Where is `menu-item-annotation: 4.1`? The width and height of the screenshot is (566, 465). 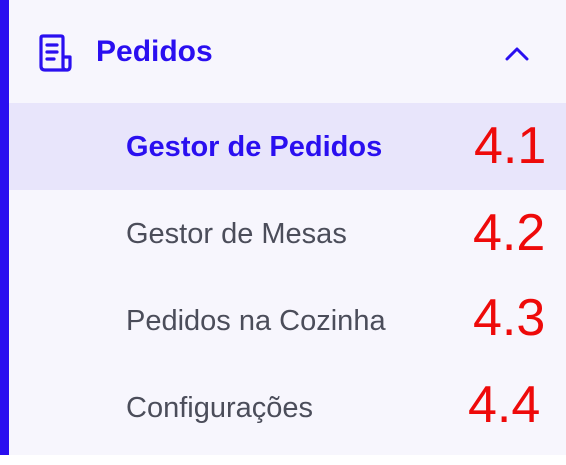
menu-item-annotation: 4.1 is located at coordinates (510, 146).